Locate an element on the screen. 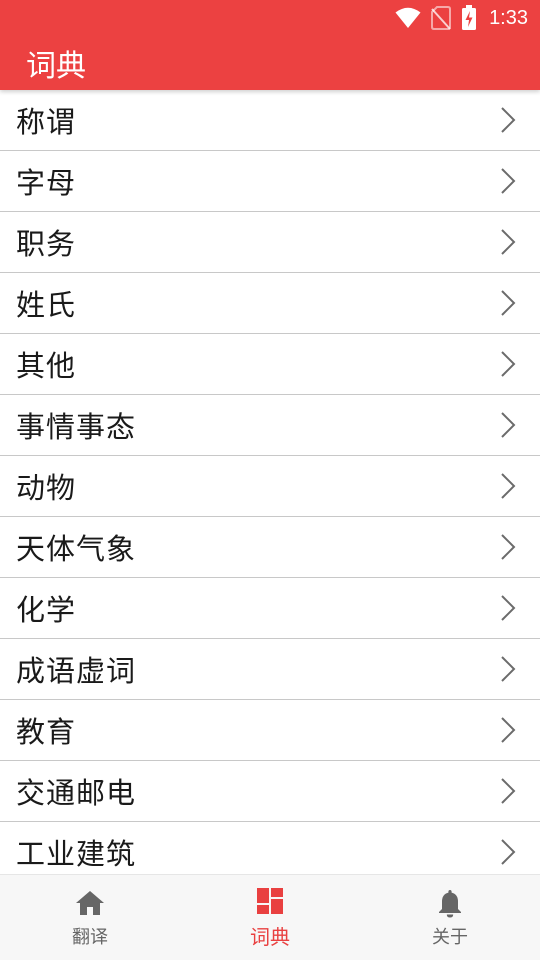 This screenshot has height=960, width=540. dashboard-icon is located at coordinates (270, 901).